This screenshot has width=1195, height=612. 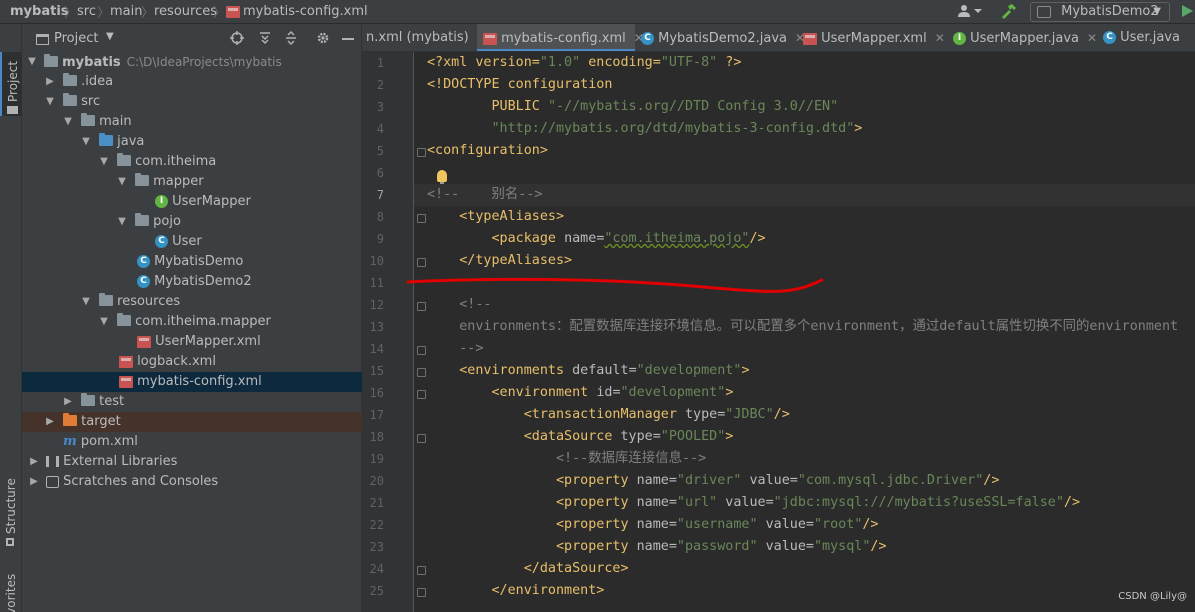 I want to click on tree-item-mybatisdemo: C MybatisDemo, so click(x=192, y=262).